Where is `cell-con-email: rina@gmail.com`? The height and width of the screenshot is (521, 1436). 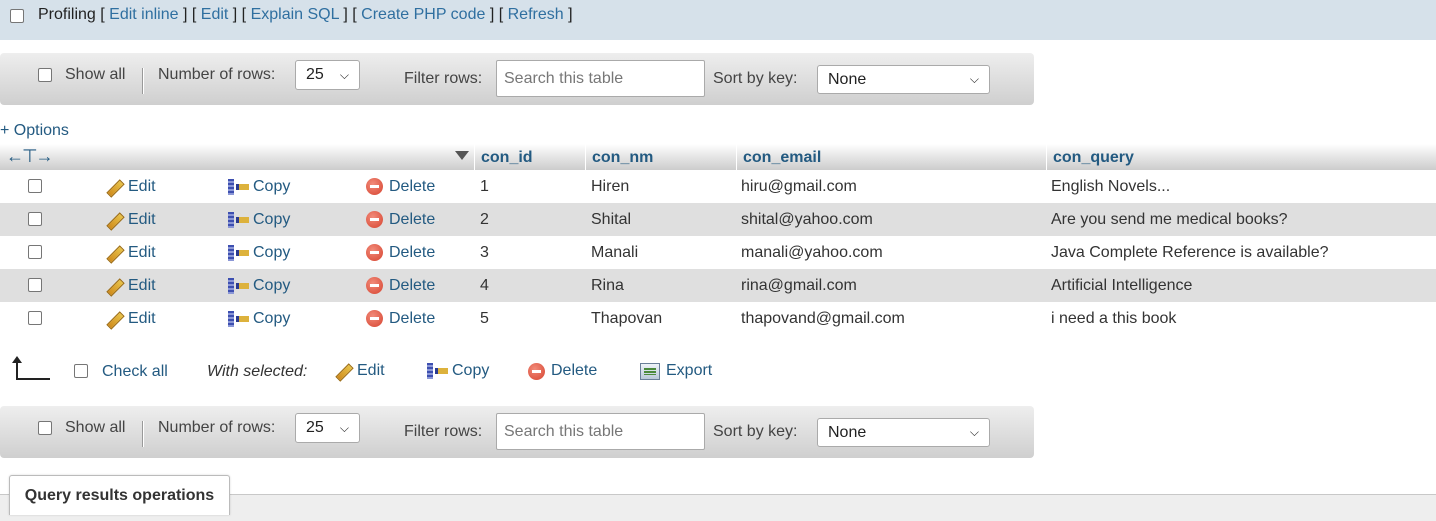 cell-con-email: rina@gmail.com is located at coordinates (799, 285).